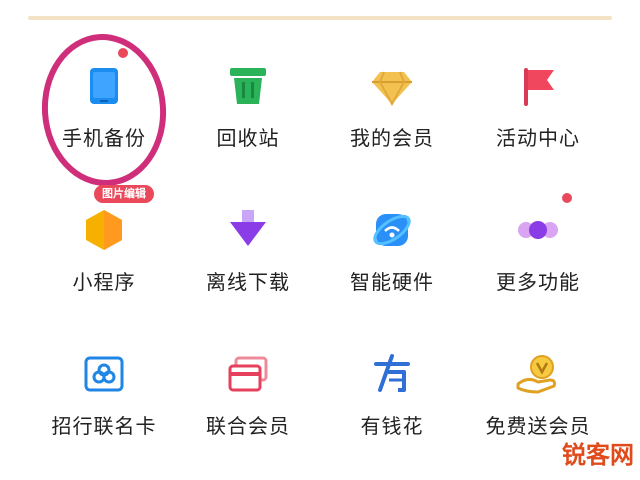 This screenshot has width=640, height=480. I want to click on more-dots-icon, so click(538, 230).